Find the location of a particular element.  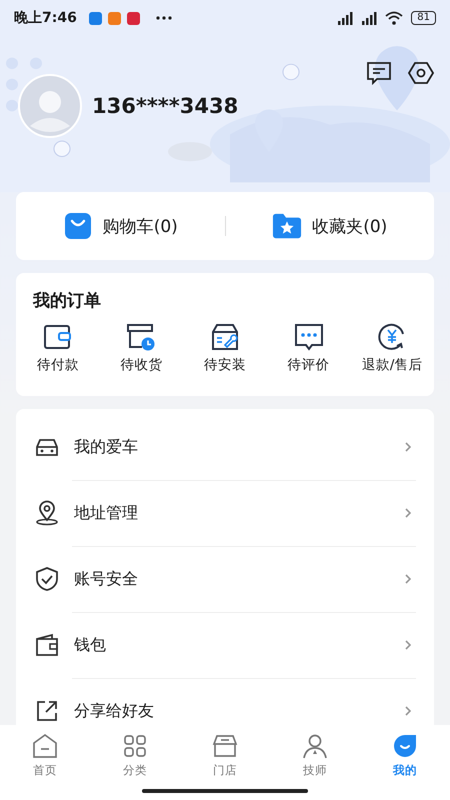

tab-item: 分类 is located at coordinates (135, 755).